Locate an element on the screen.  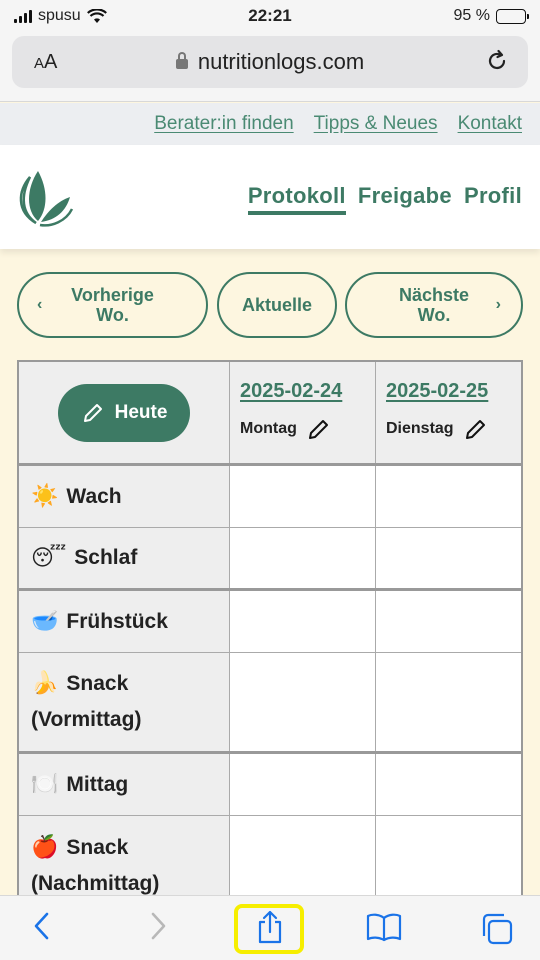
carrier-name: spusu is located at coordinates (59, 15).